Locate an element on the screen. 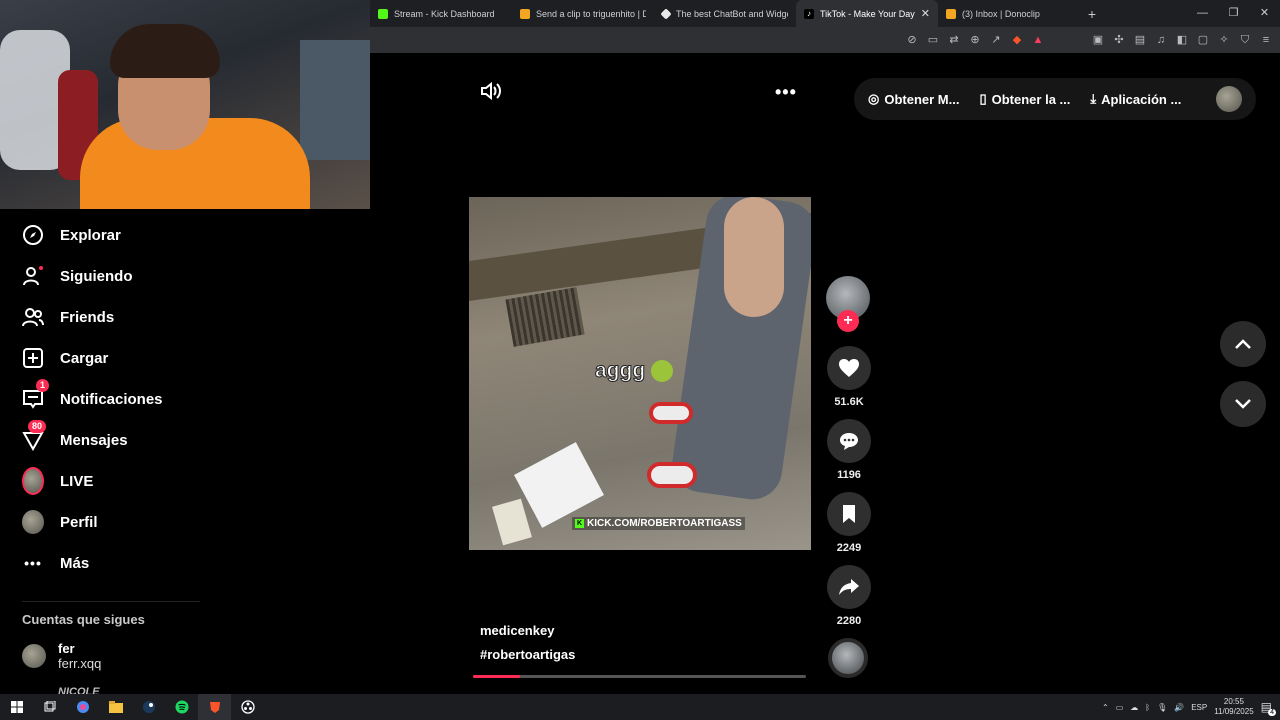 Image resolution: width=1280 pixels, height=720 pixels. leo-ai-icon: ✧ is located at coordinates (1224, 40).